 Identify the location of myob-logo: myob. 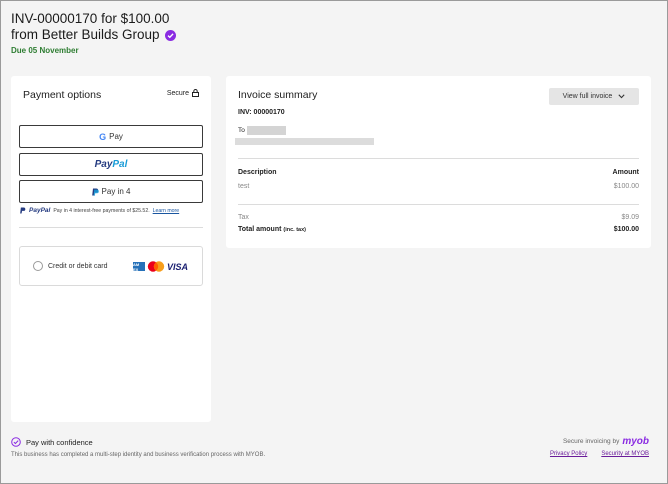
(635, 441).